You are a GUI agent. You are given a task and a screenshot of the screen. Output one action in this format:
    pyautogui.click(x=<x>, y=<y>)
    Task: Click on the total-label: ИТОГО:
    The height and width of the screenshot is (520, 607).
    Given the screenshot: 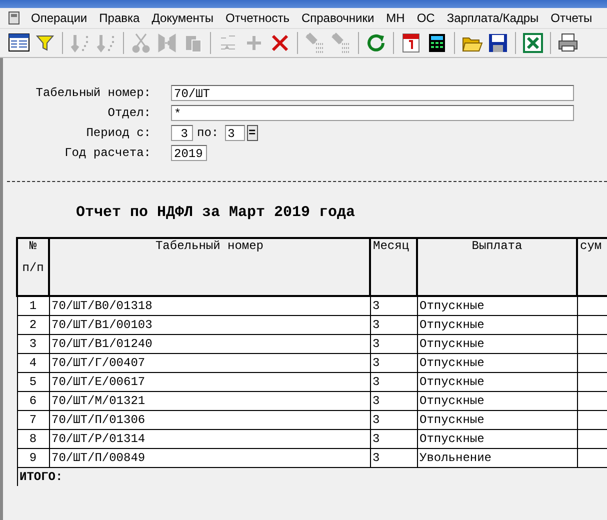 What is the action you would take?
    pyautogui.click(x=41, y=477)
    